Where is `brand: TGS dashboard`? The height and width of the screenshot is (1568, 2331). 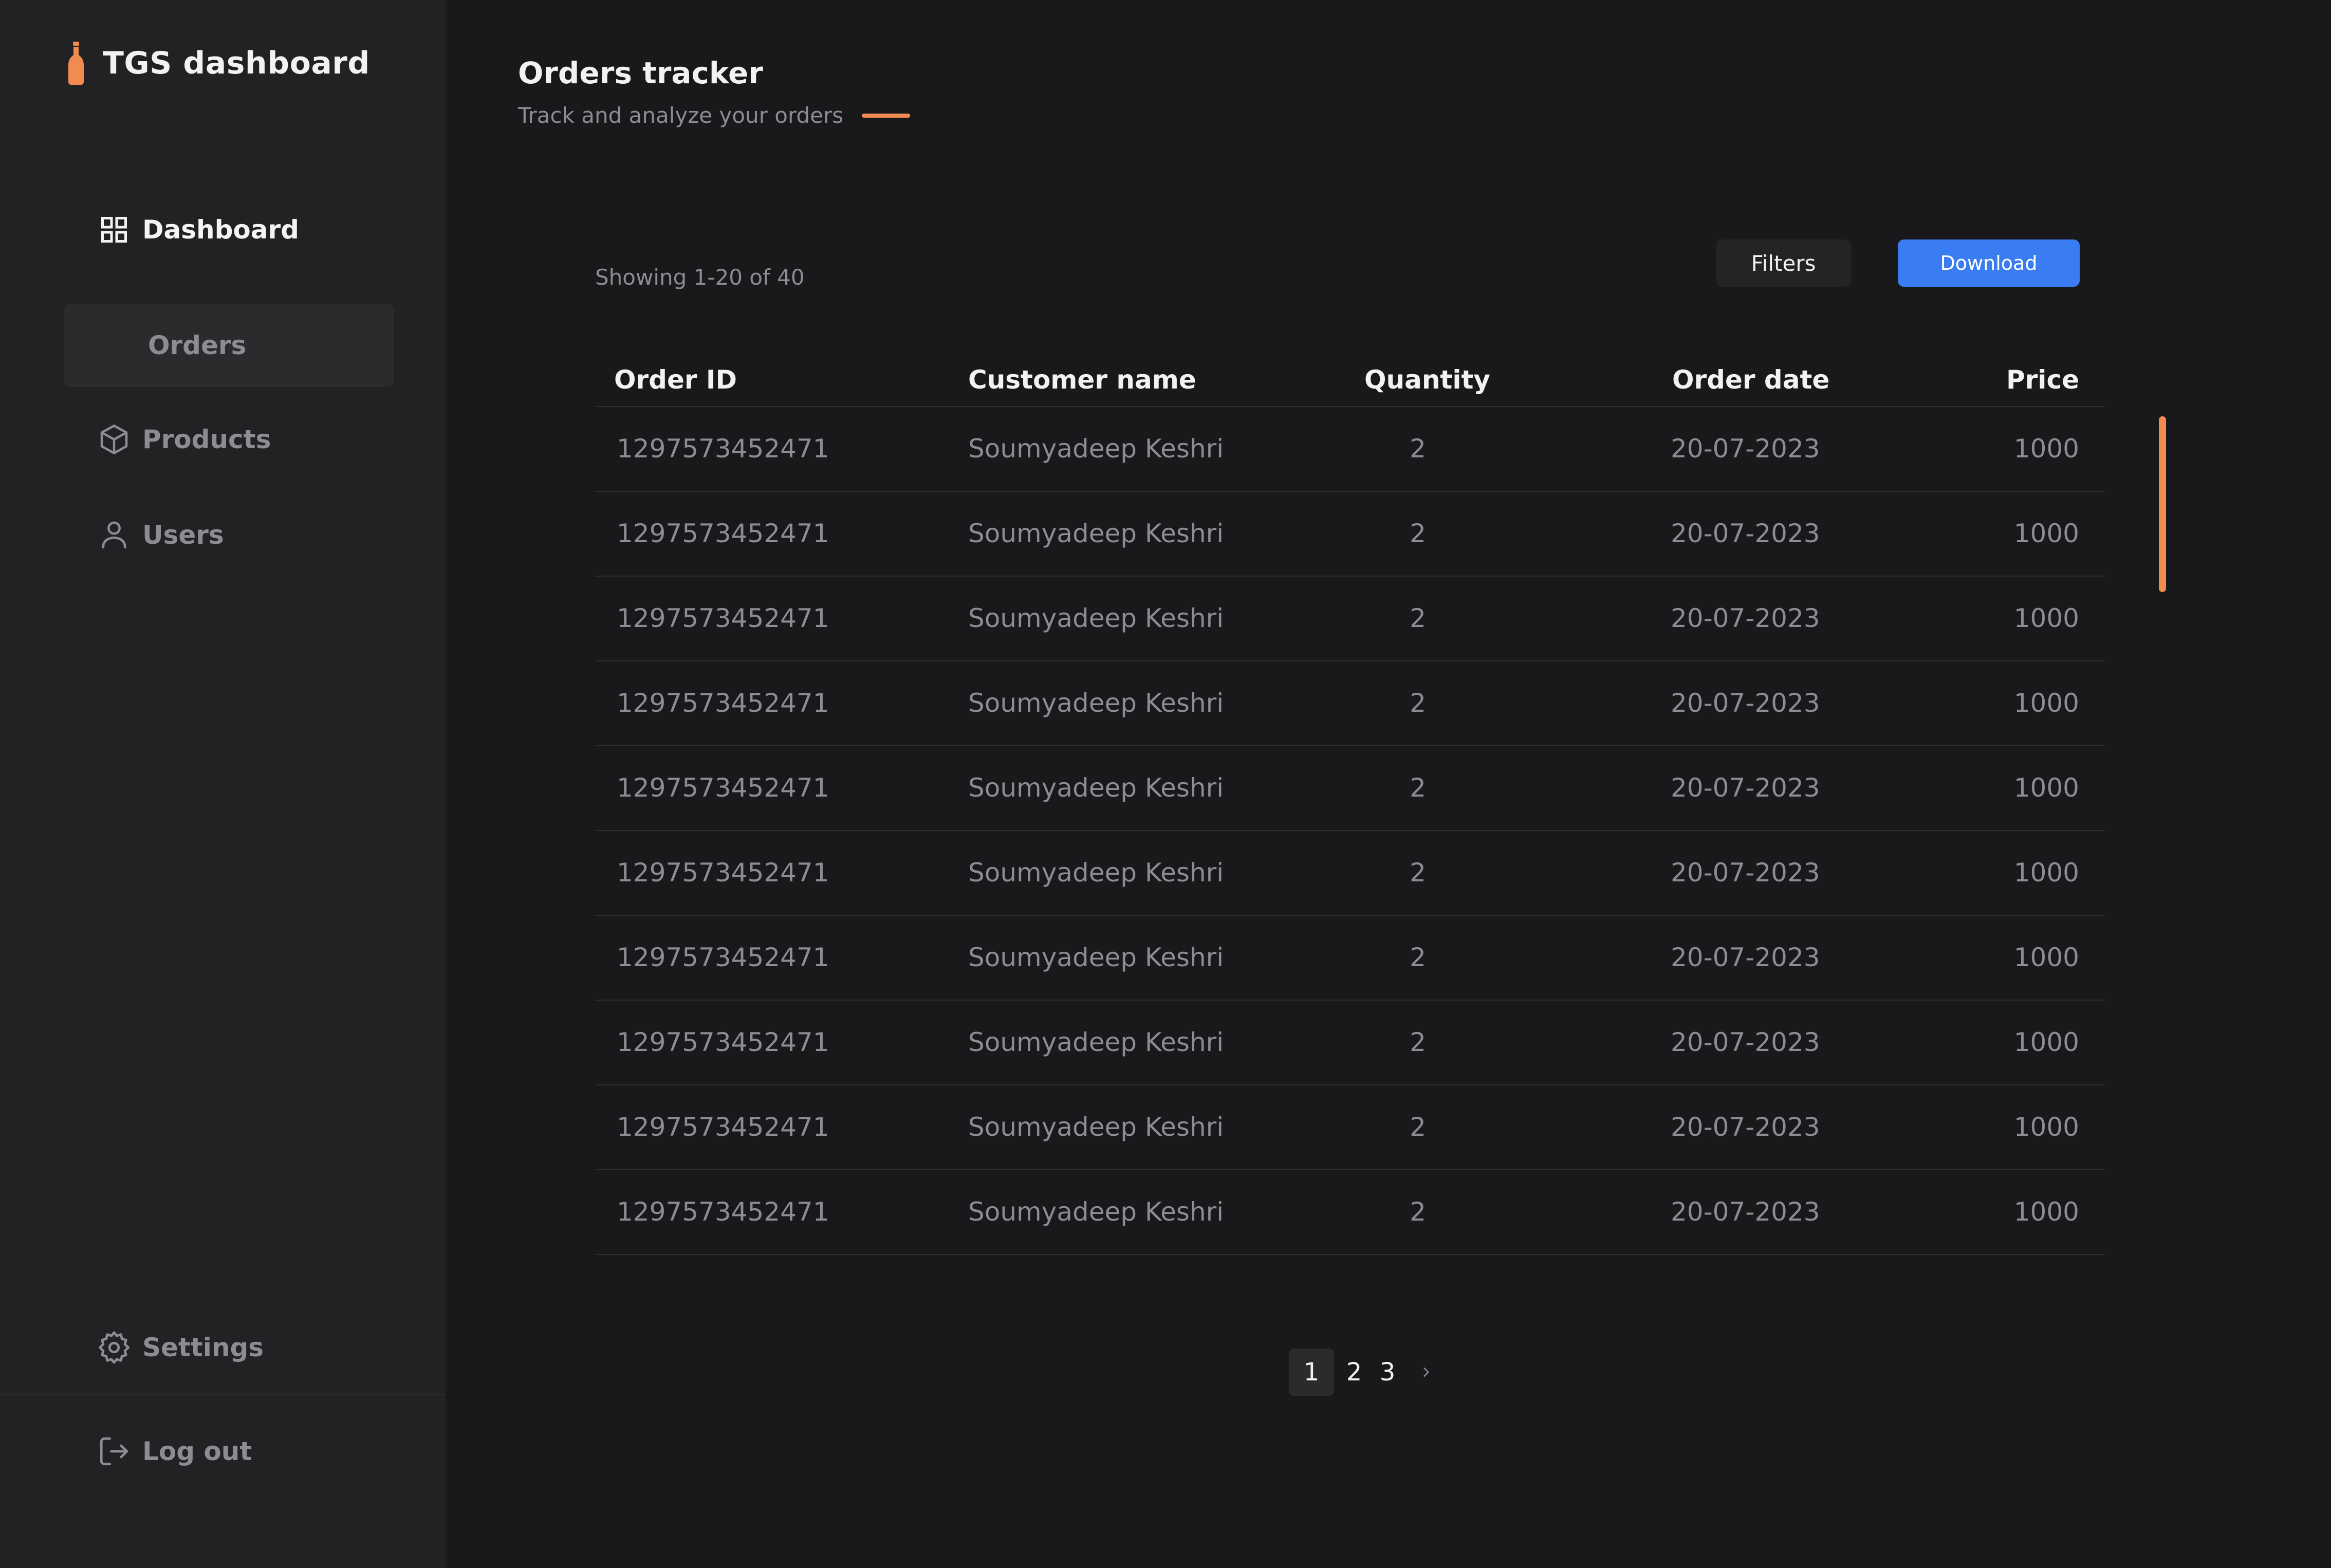
brand: TGS dashboard is located at coordinates (218, 63).